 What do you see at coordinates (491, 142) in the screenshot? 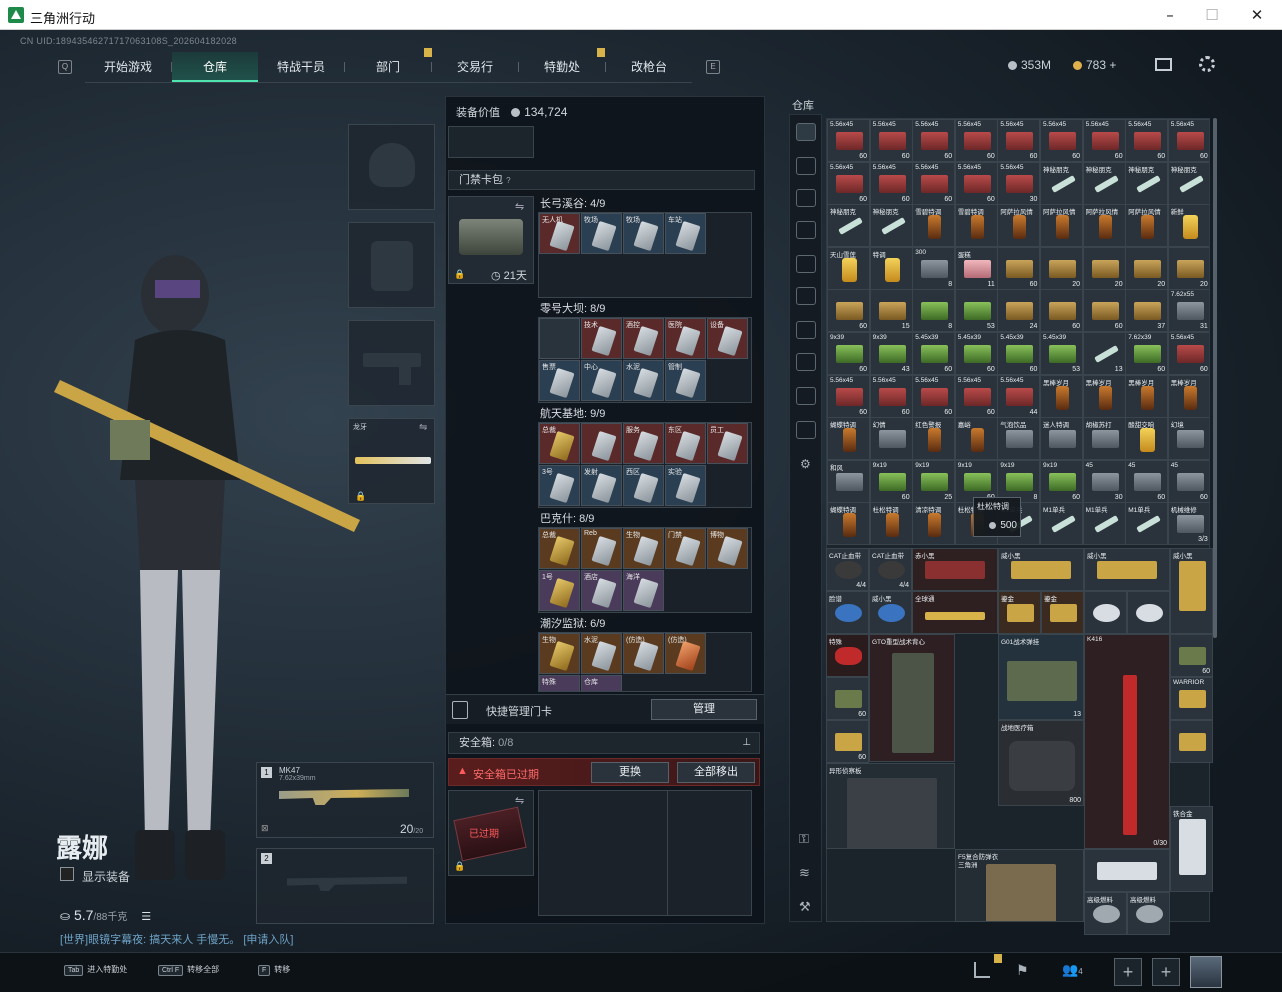
I see `pouch-slot` at bounding box center [491, 142].